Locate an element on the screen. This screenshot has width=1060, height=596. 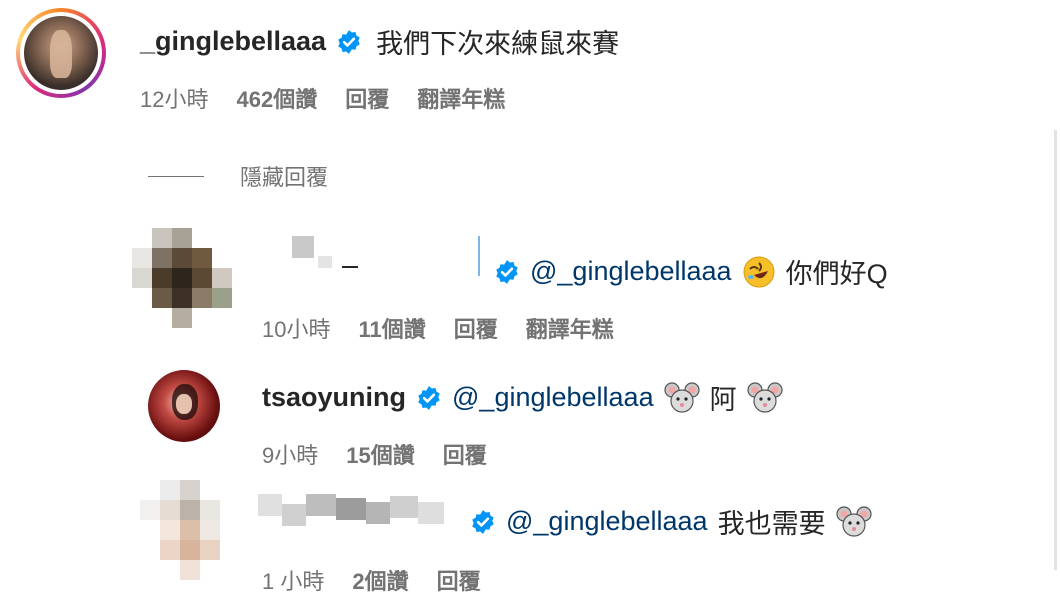
avatar-story-ring is located at coordinates (61, 53).